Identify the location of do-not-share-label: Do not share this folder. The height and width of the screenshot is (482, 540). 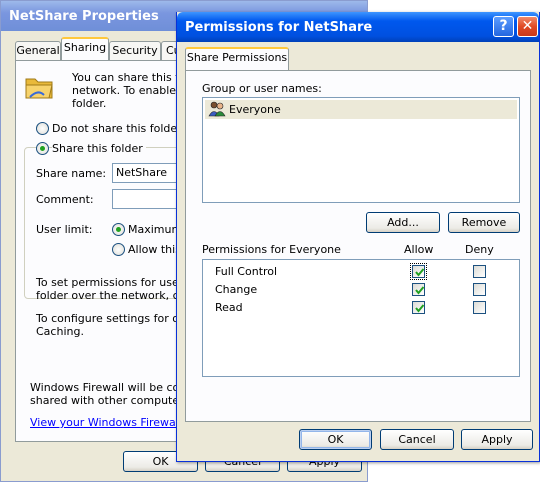
(117, 128).